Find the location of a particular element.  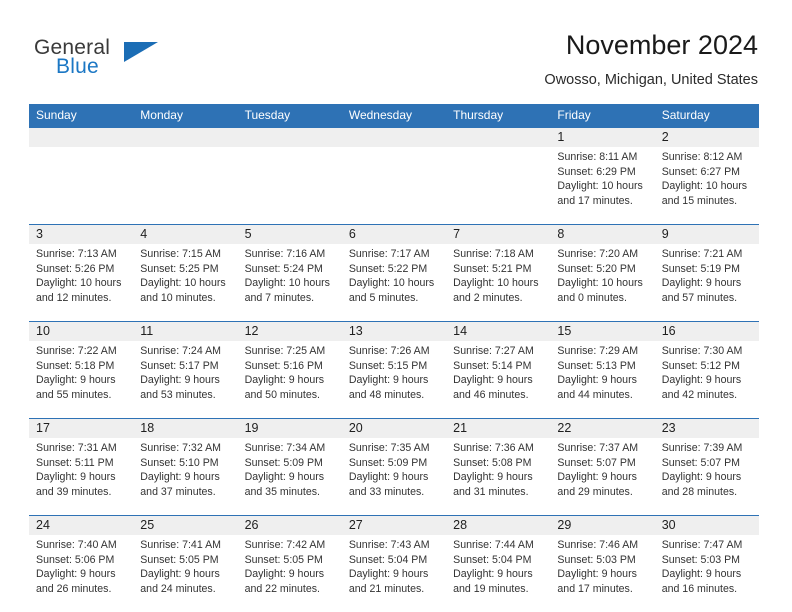

weekday-header-monday: Monday is located at coordinates (185, 116).